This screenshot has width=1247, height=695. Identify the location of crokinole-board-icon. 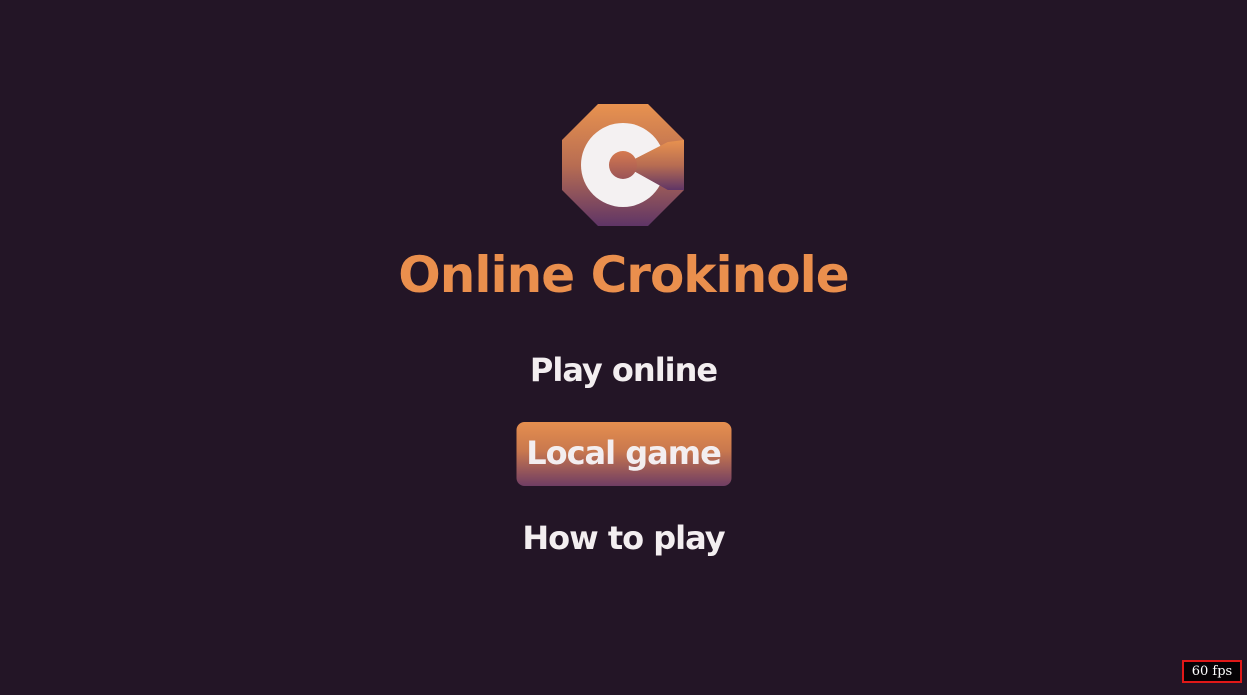
(623, 165).